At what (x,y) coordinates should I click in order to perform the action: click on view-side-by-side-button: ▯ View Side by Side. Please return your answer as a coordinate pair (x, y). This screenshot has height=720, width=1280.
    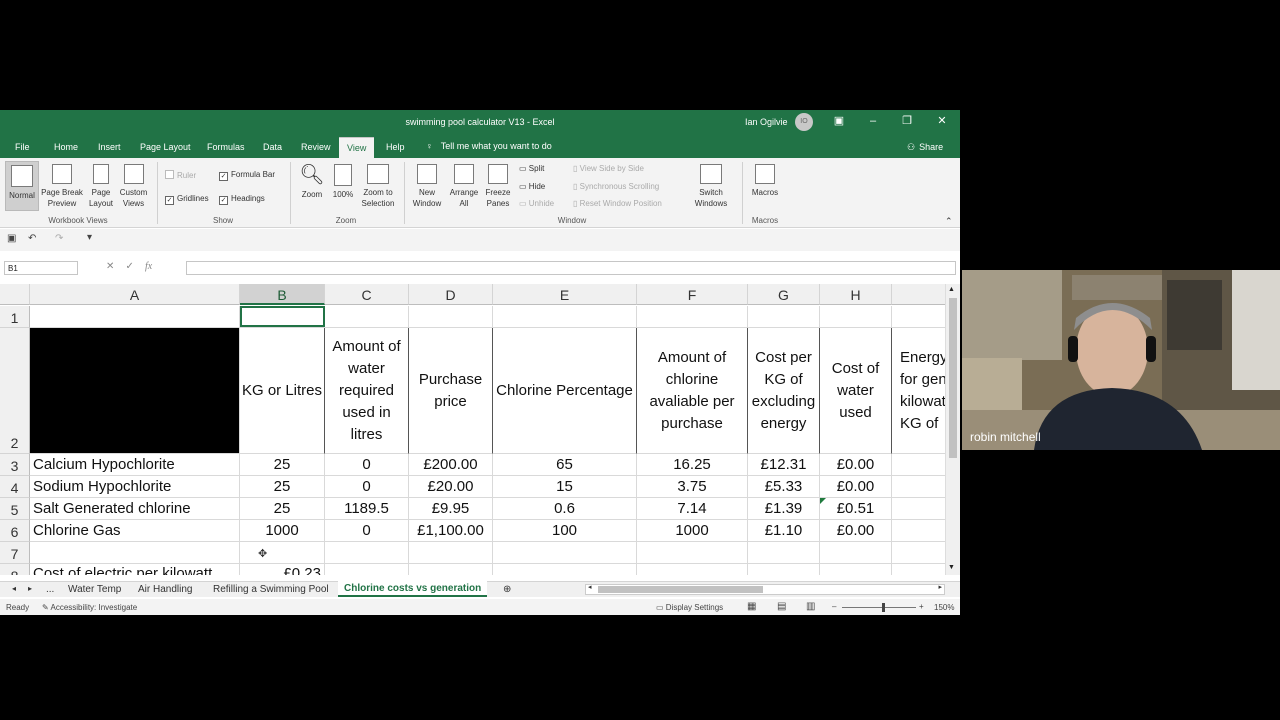
    Looking at the image, I should click on (608, 168).